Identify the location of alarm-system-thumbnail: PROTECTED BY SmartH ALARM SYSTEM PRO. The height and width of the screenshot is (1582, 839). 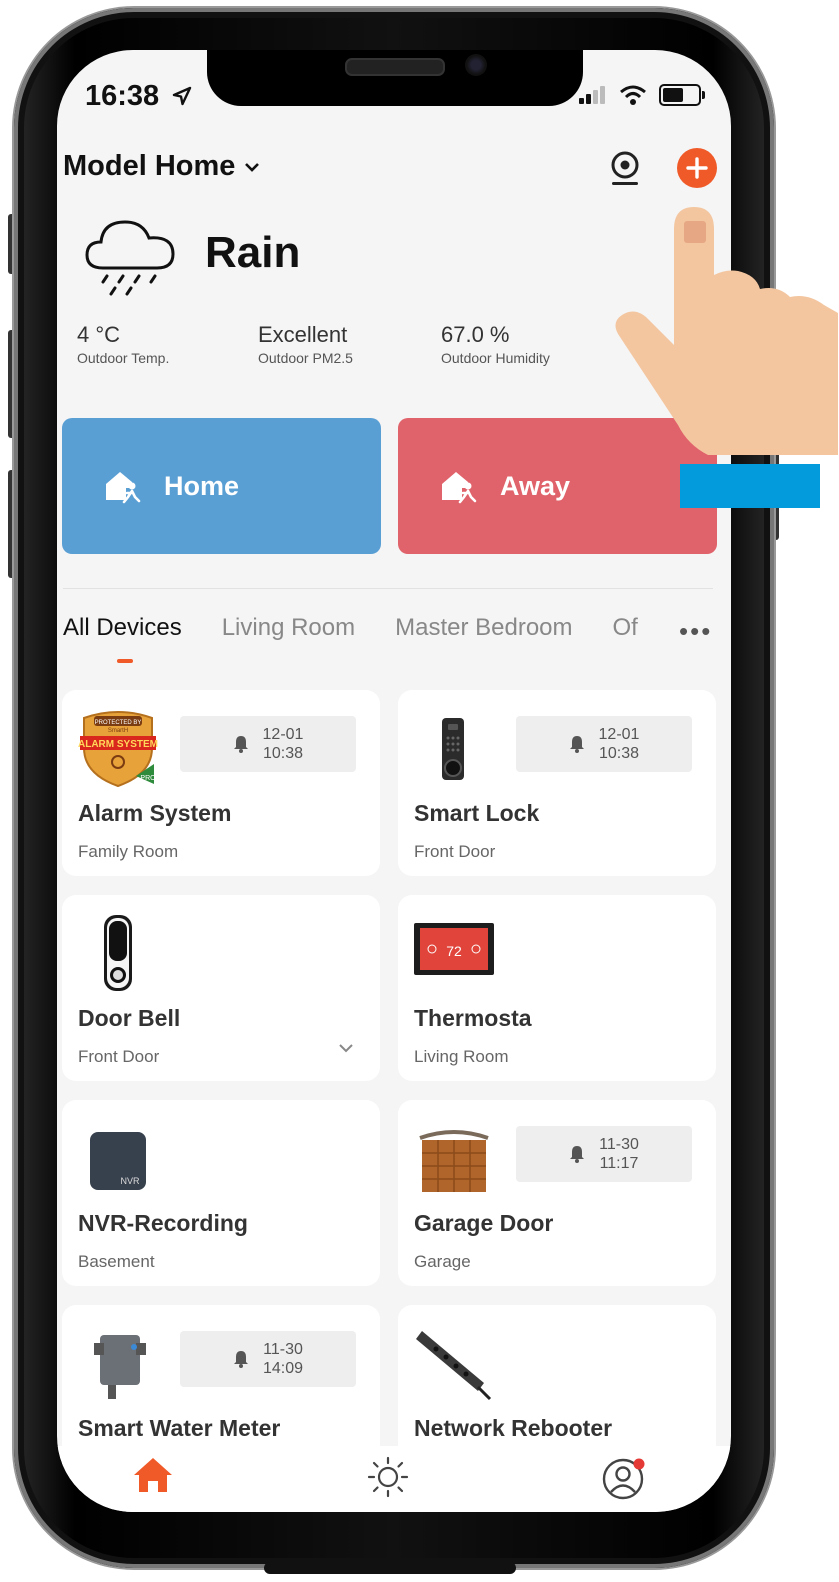
(118, 749).